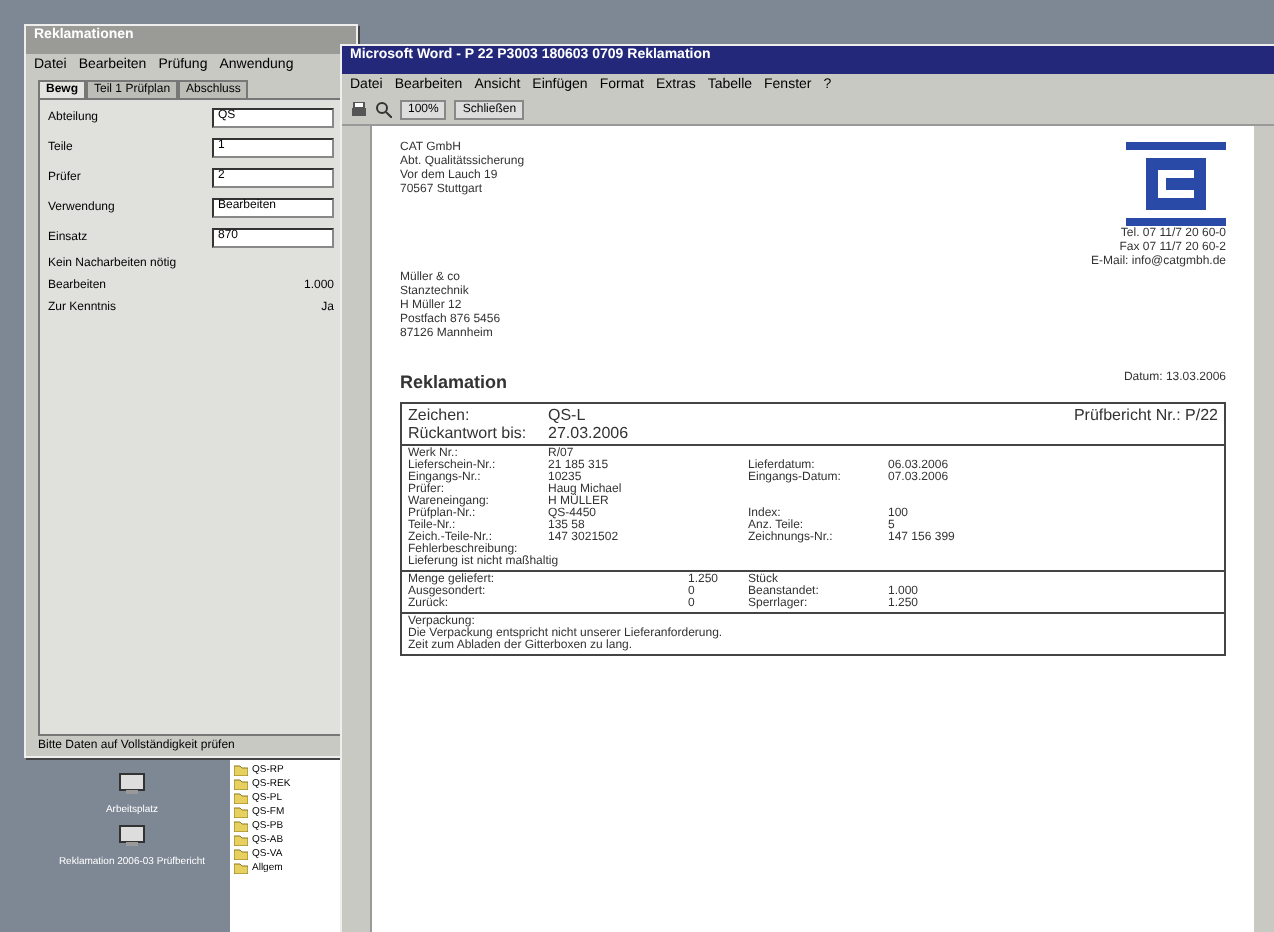  Describe the element at coordinates (454, 382) in the screenshot. I see `document-heading: Reklamation` at that location.